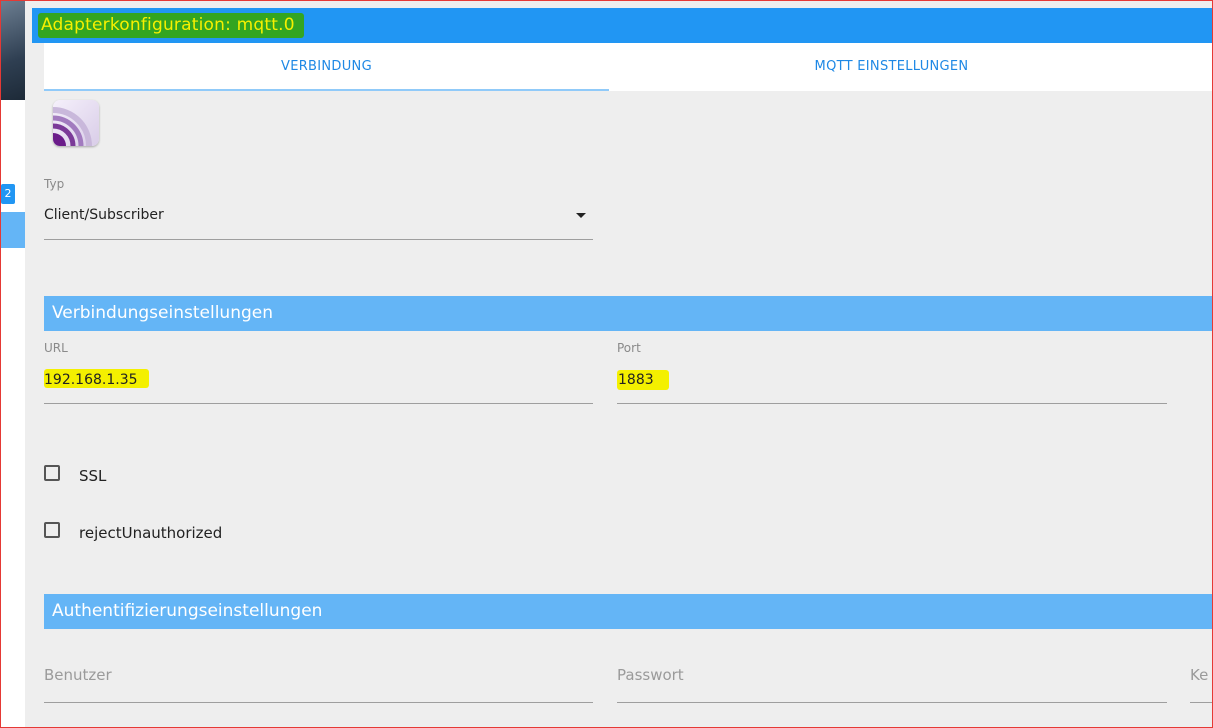  Describe the element at coordinates (628, 611) in the screenshot. I see `auth-section-header: Authentifizierungseinstellungen` at that location.